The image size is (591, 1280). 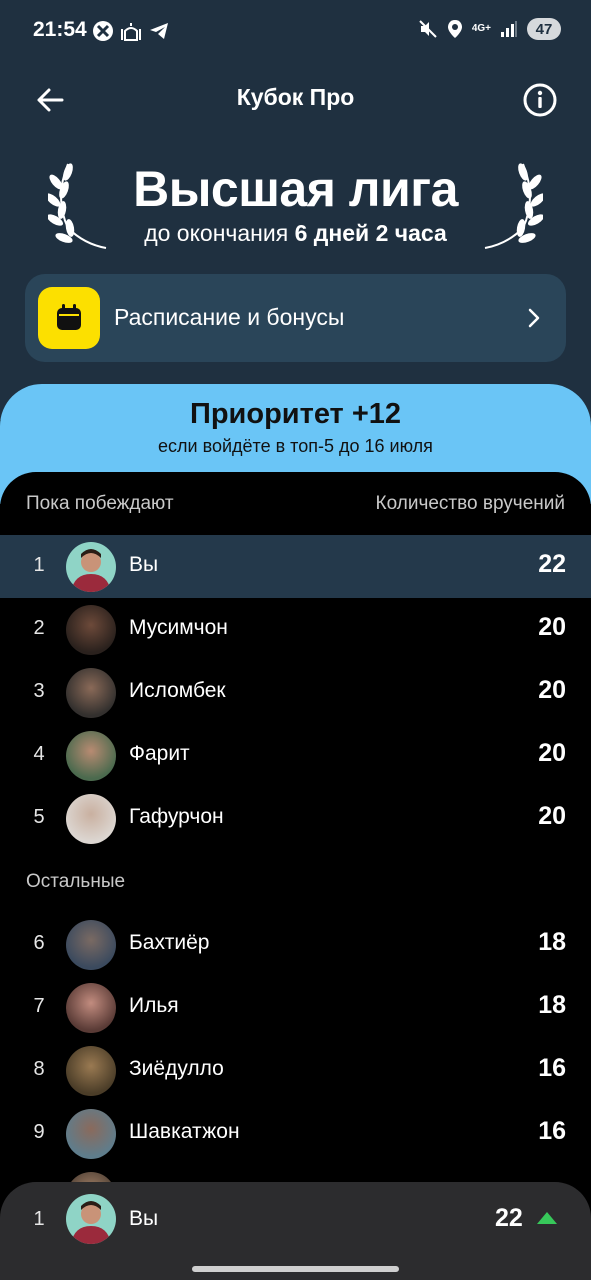 What do you see at coordinates (544, 29) in the screenshot?
I see `battery-indicator: 47` at bounding box center [544, 29].